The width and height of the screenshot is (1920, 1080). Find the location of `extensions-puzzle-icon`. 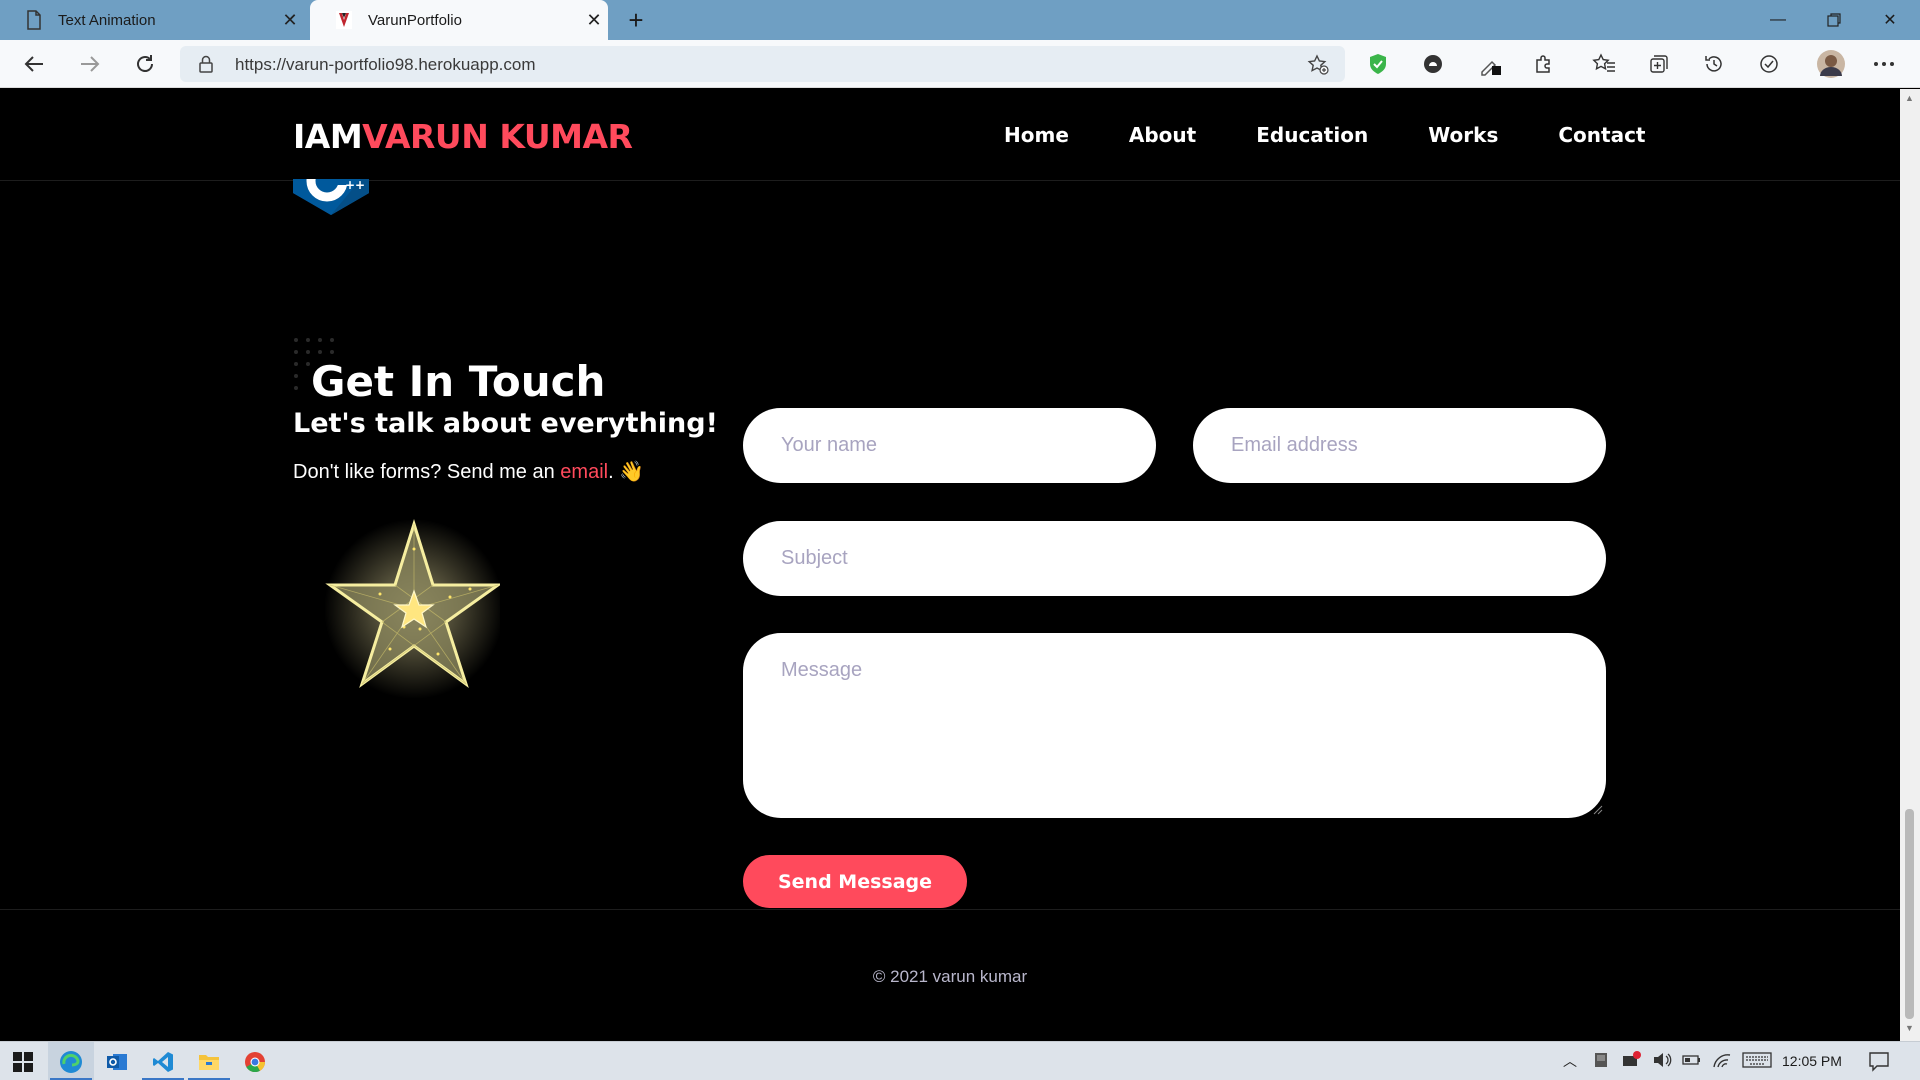

extensions-puzzle-icon is located at coordinates (1544, 64).